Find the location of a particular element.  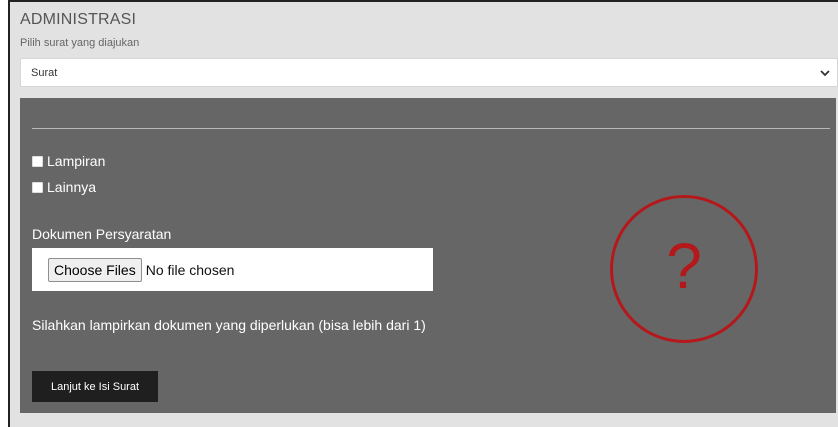

question-mark-icon: ? is located at coordinates (684, 269).